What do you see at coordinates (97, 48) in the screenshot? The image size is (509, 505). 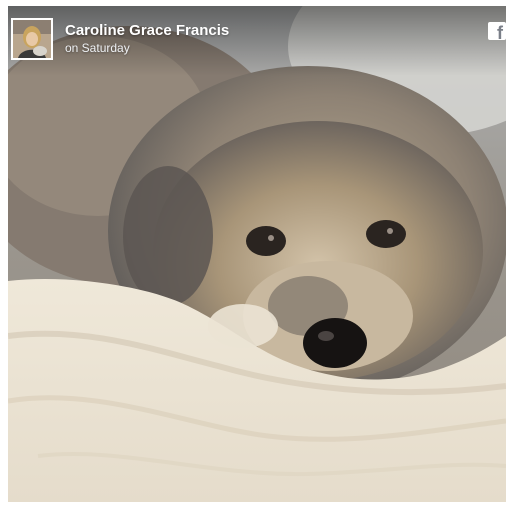 I see `post-timestamp: on Saturday` at bounding box center [97, 48].